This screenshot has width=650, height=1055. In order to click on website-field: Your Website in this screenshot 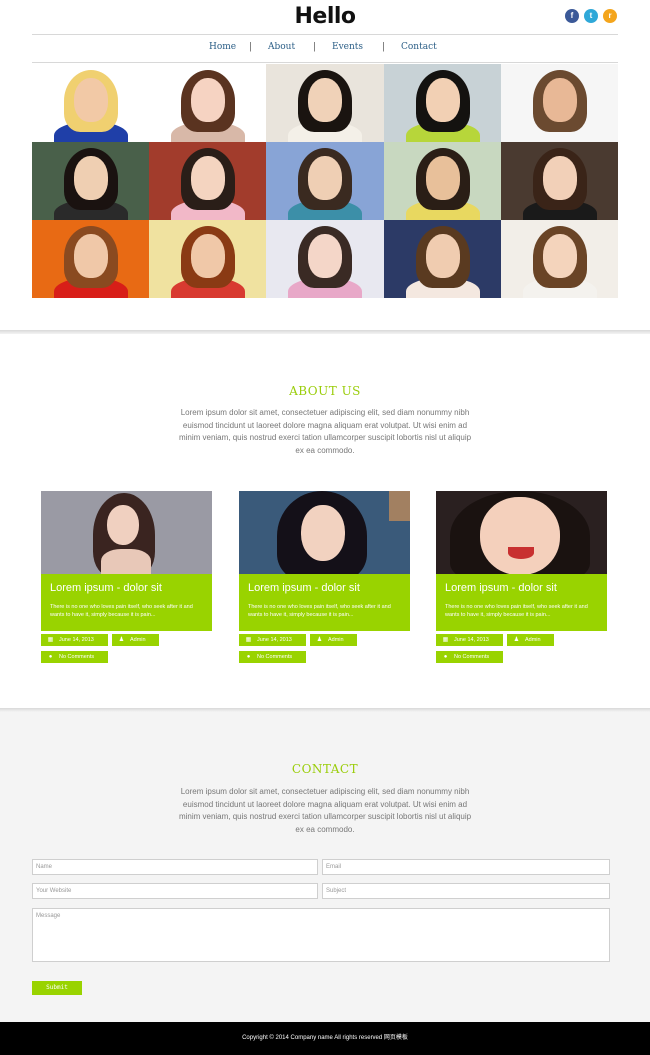, I will do `click(175, 891)`.